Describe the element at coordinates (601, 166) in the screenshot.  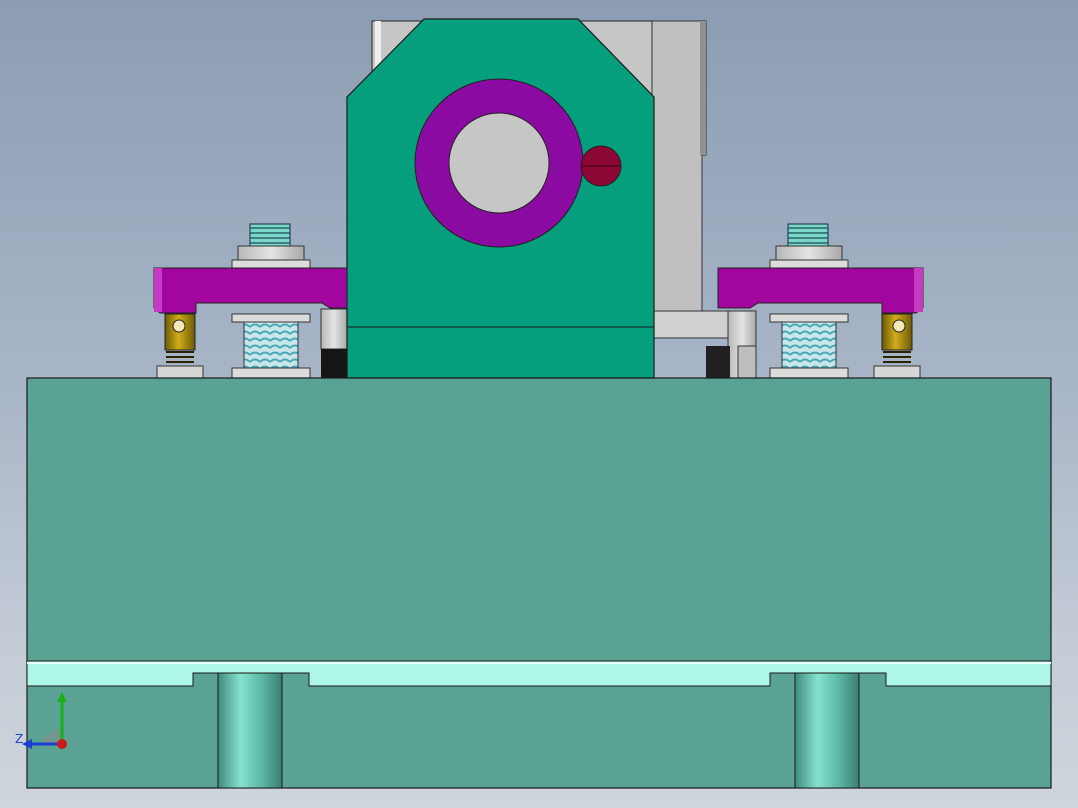
I see `locating-pin-head` at that location.